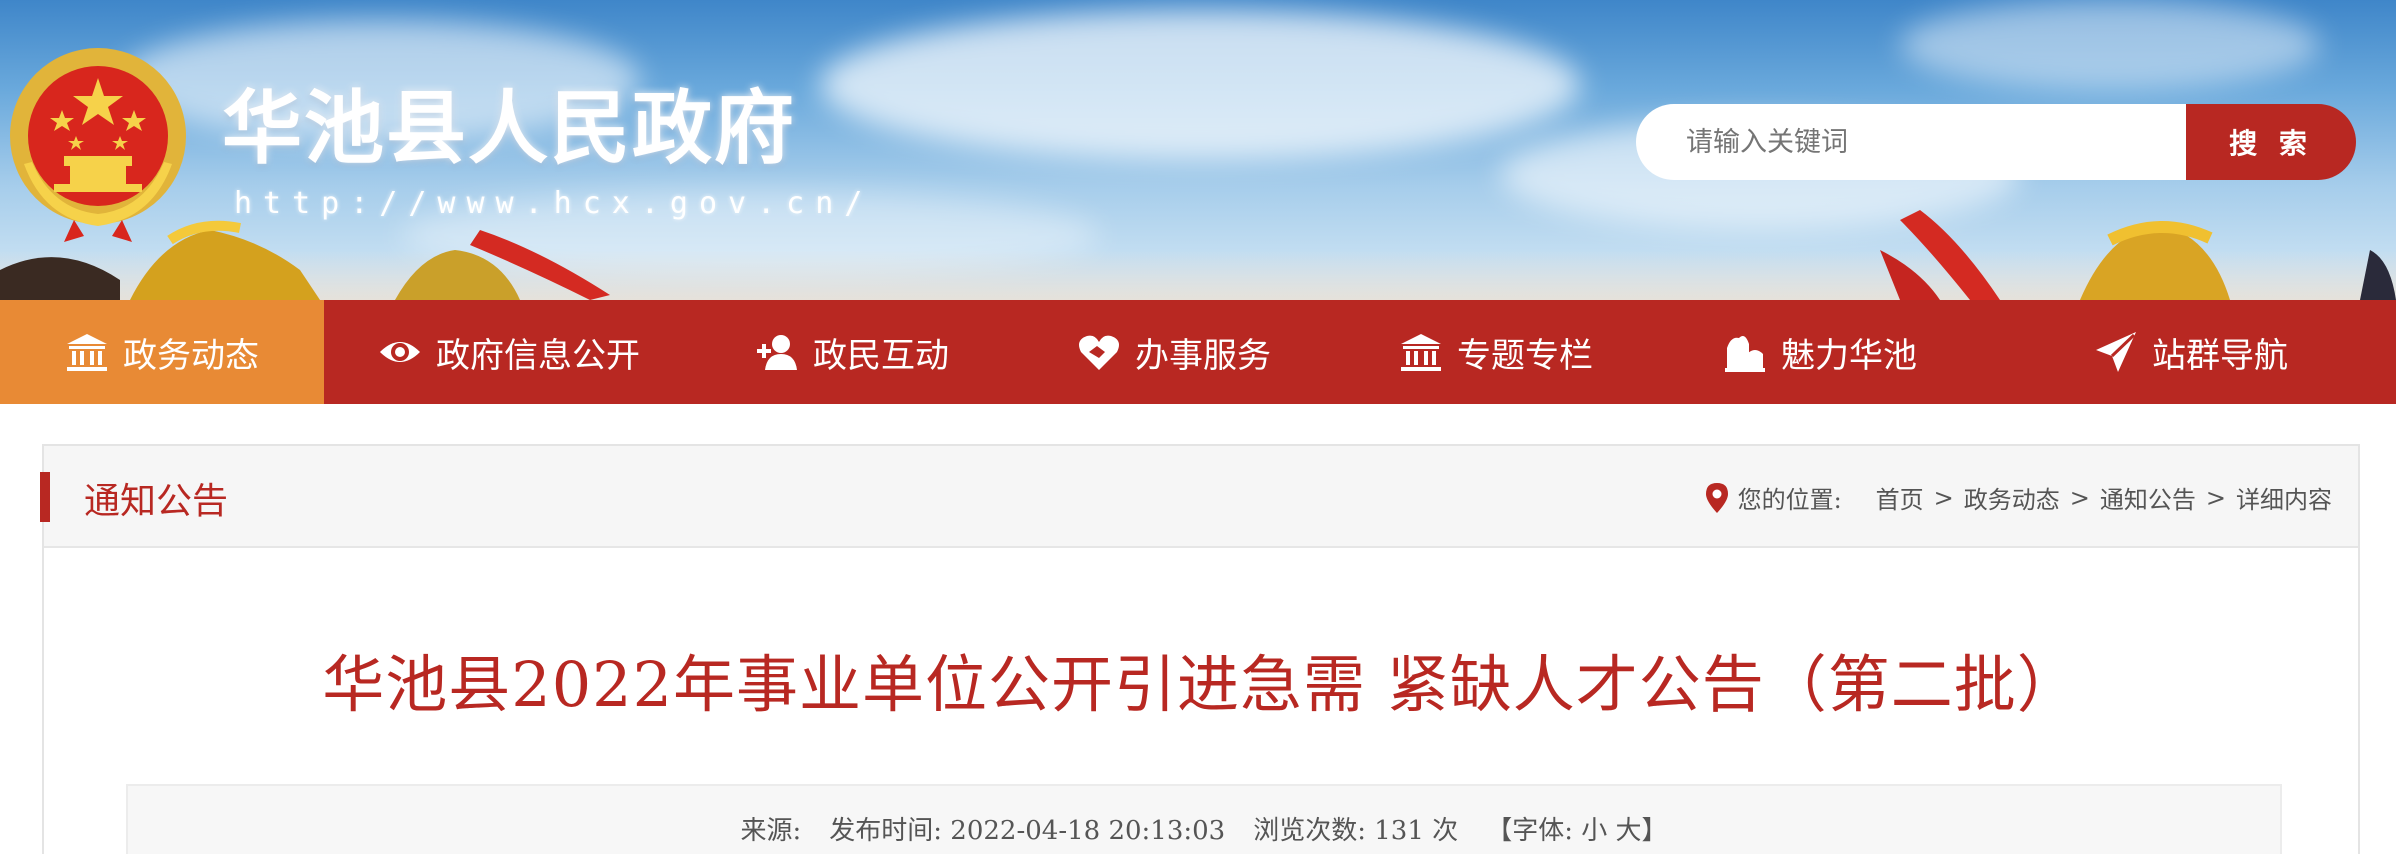  Describe the element at coordinates (2271, 142) in the screenshot. I see `search-button: 搜 索` at that location.